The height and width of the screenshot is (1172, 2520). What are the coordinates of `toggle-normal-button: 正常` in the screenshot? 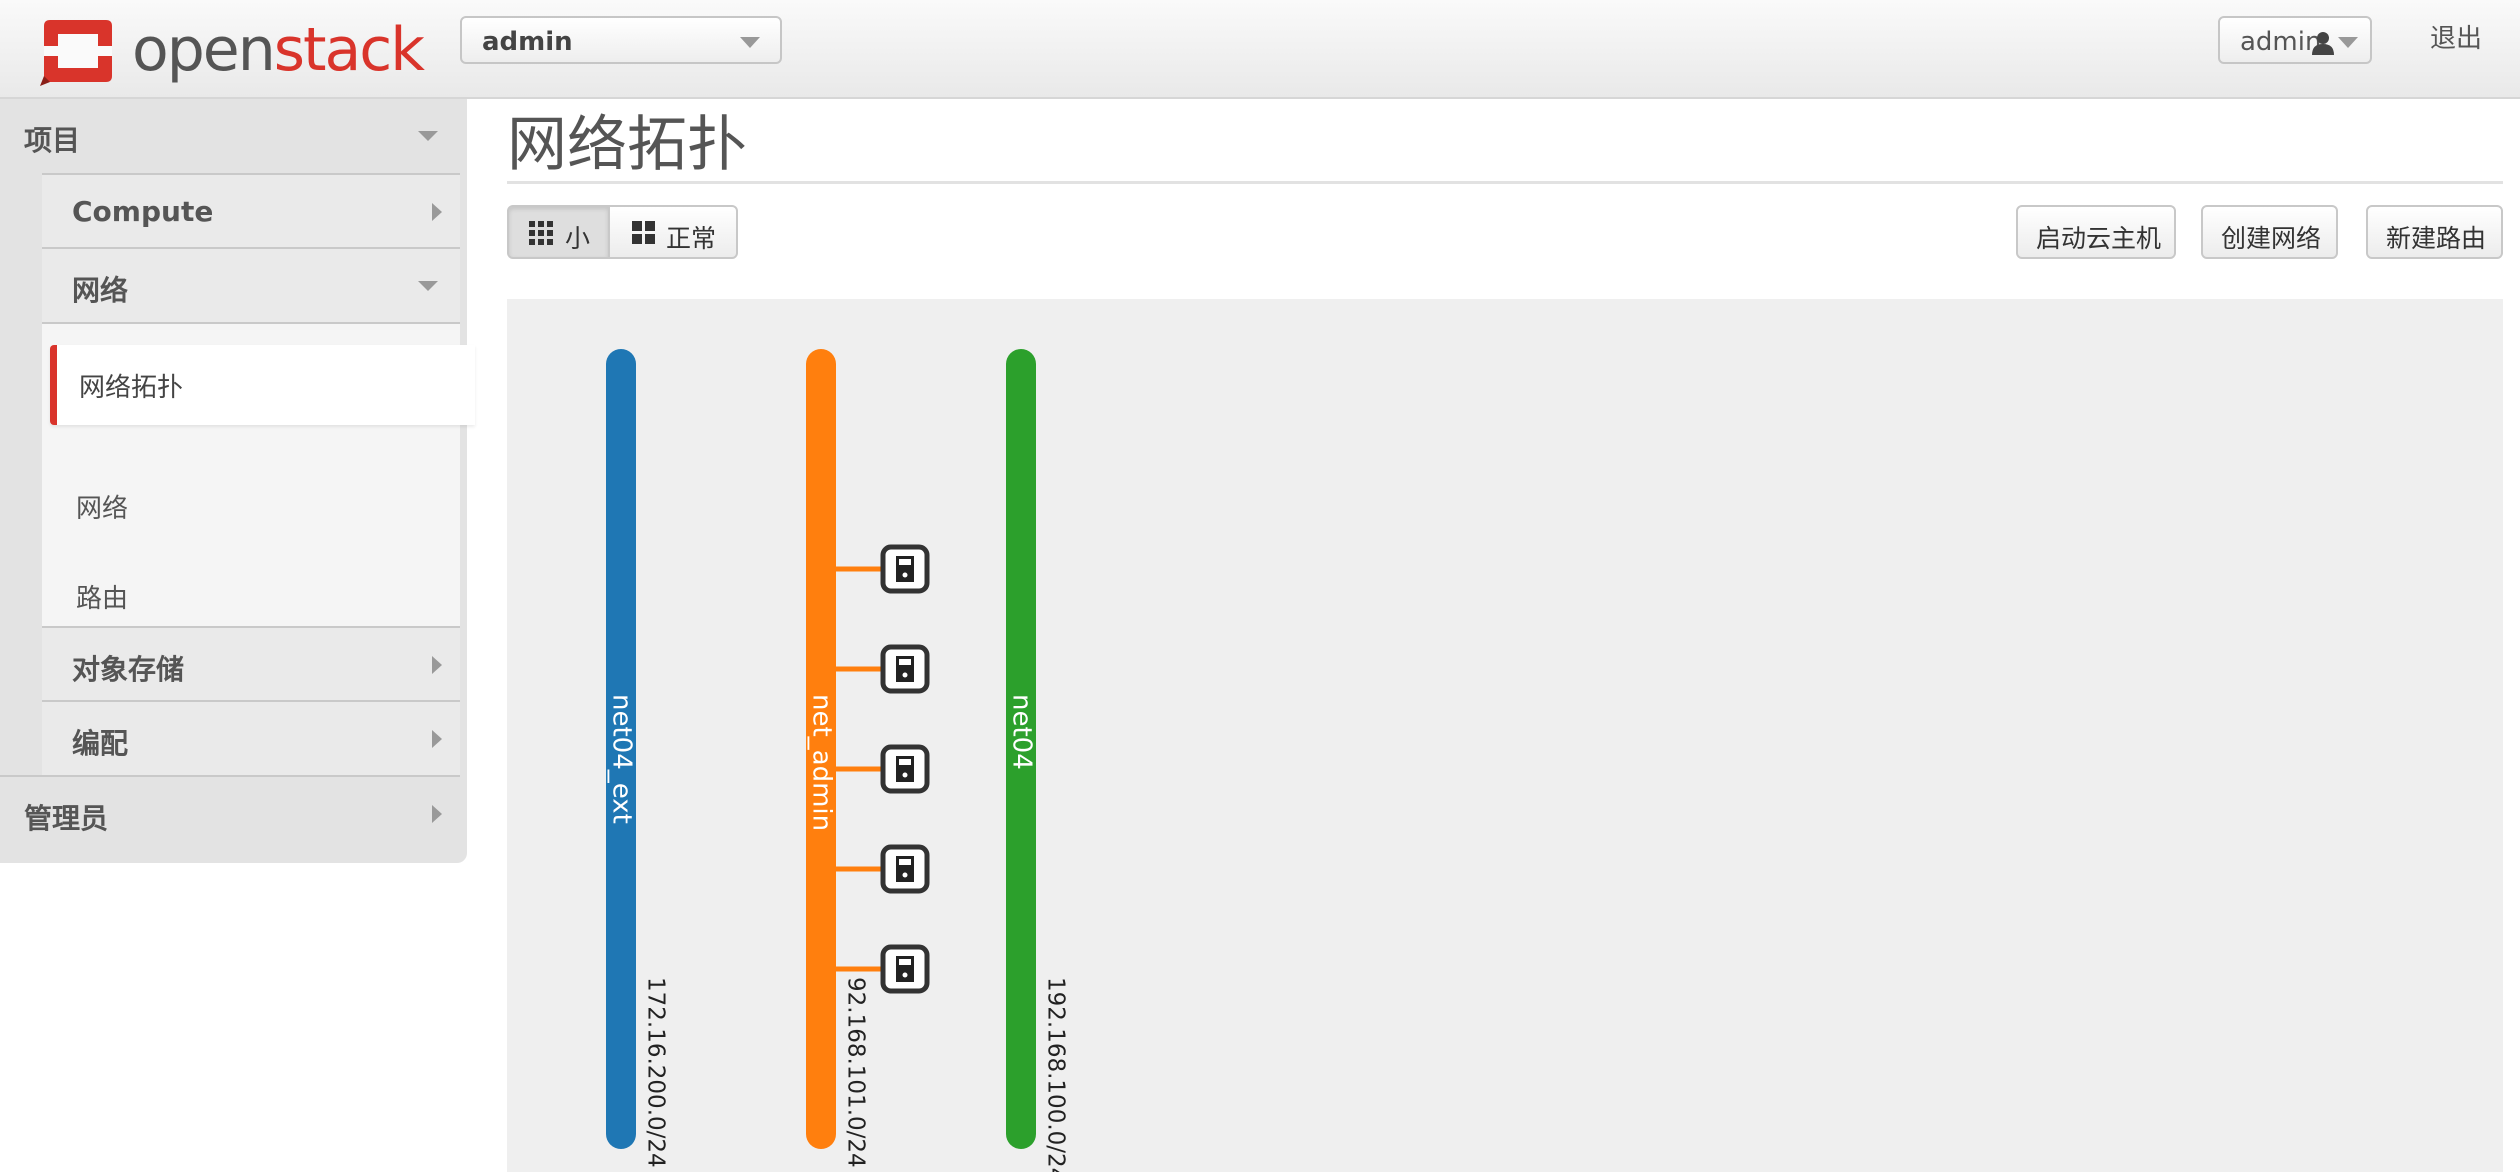 It's located at (673, 232).